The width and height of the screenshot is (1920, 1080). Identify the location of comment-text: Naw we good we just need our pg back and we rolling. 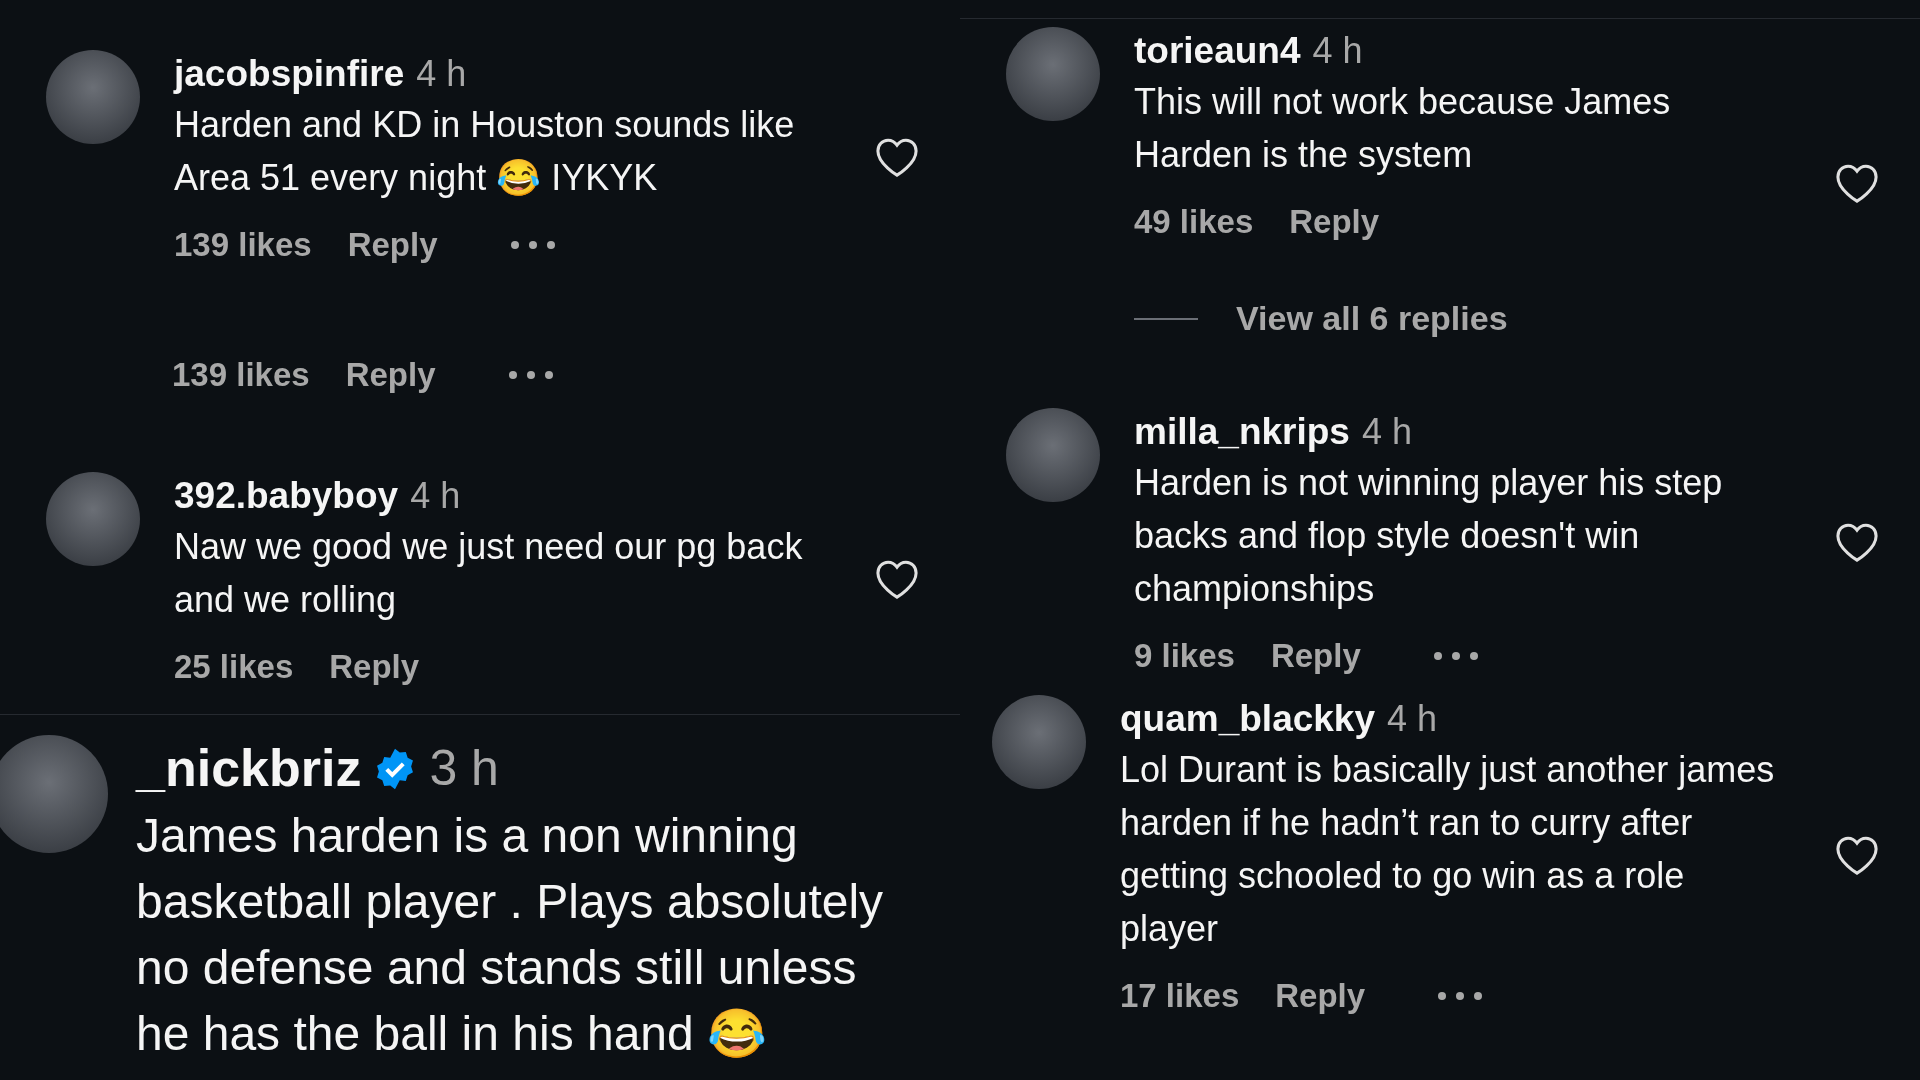
(489, 574).